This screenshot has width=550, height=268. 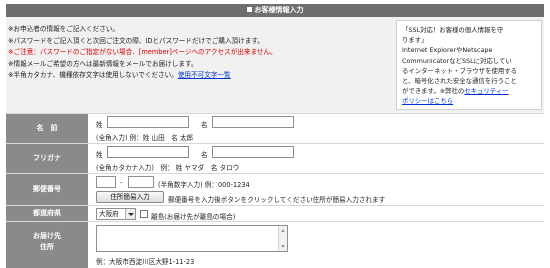 What do you see at coordinates (316, 158) in the screenshot?
I see `furigana-values: 姓 名 (全角カタカナ入力) 例： 姓 ヤマダ 名 タロウ` at bounding box center [316, 158].